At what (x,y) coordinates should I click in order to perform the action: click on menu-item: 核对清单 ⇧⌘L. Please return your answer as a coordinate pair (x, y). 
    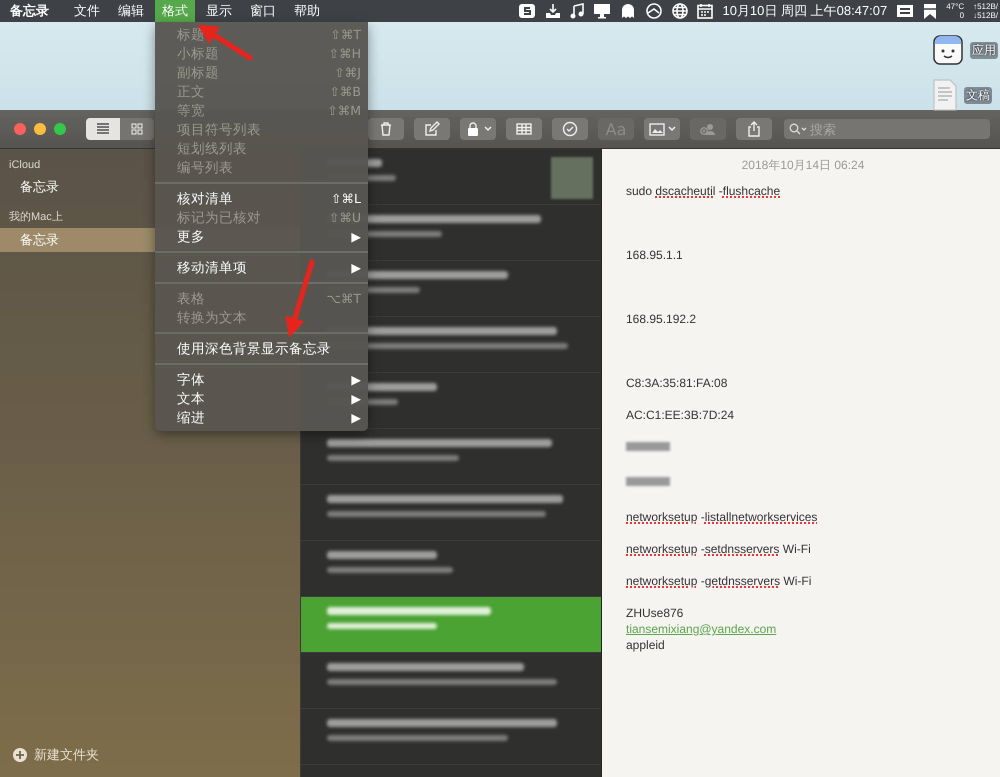
    Looking at the image, I should click on (261, 198).